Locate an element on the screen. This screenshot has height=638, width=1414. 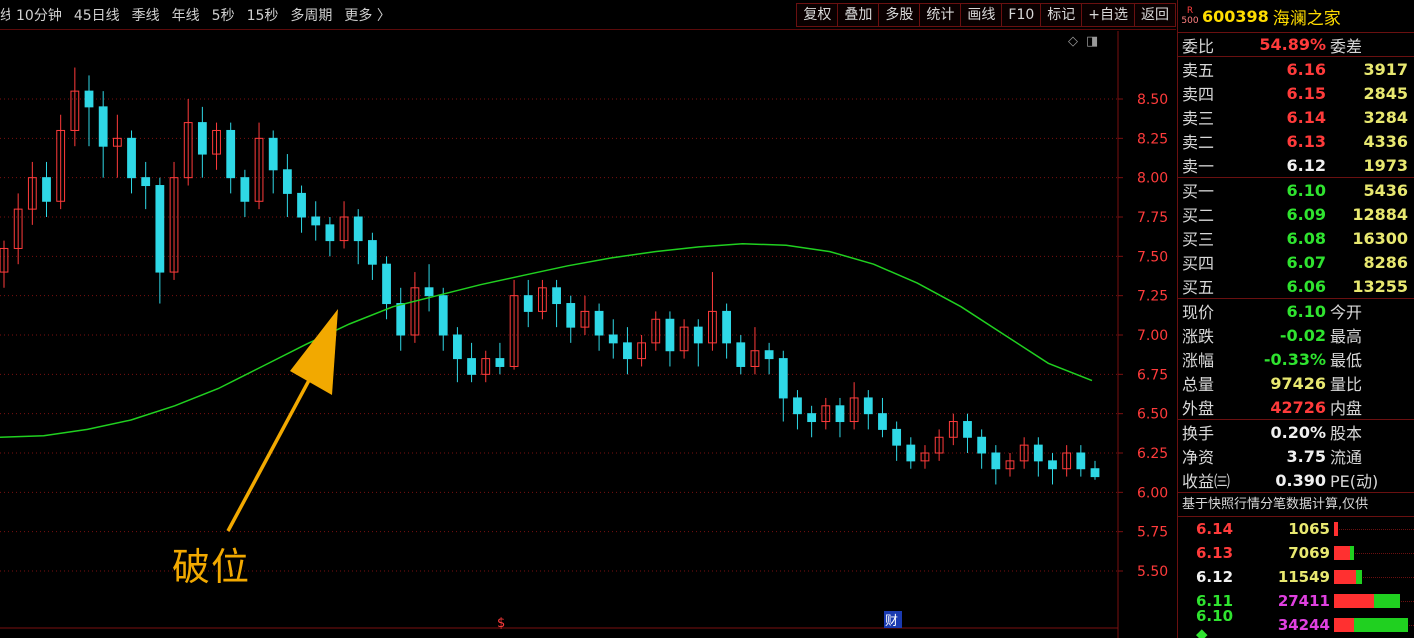
period-tab: 线 is located at coordinates (5, 15).